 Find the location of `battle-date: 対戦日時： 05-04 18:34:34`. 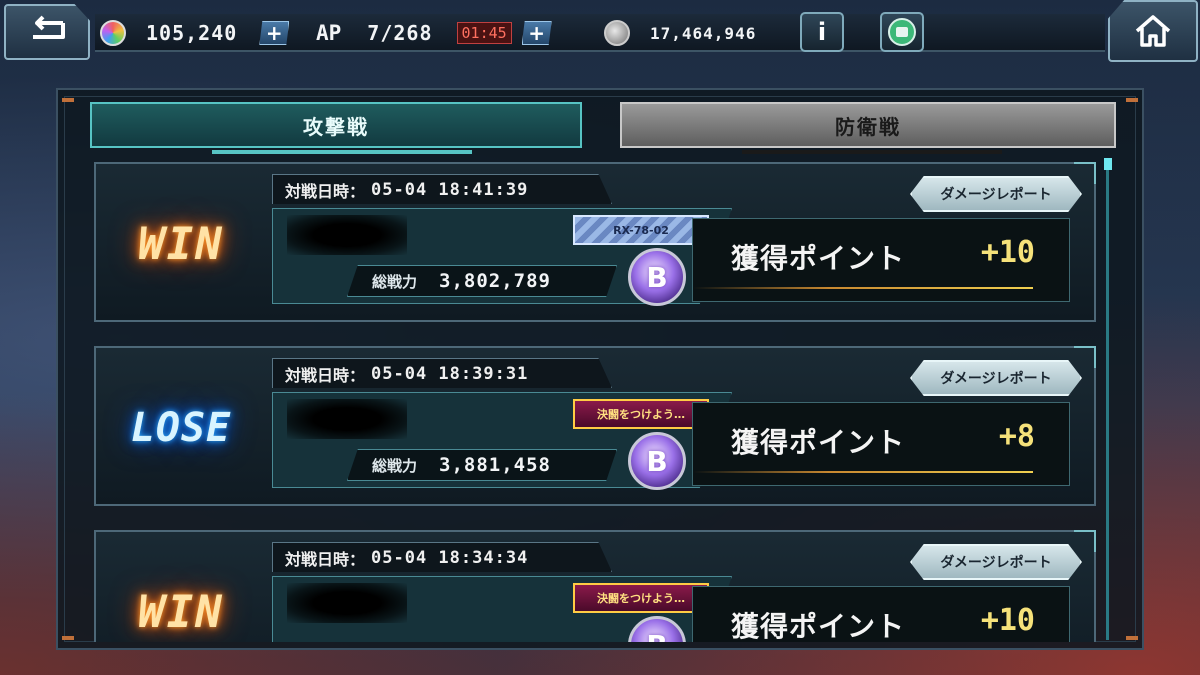

battle-date: 対戦日時： 05-04 18:34:34 is located at coordinates (442, 557).